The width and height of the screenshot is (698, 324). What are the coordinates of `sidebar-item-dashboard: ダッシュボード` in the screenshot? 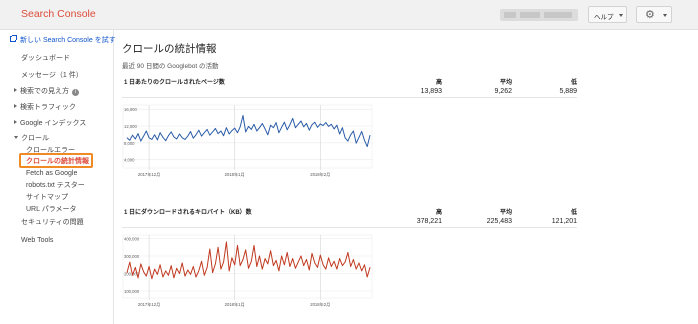 It's located at (45, 58).